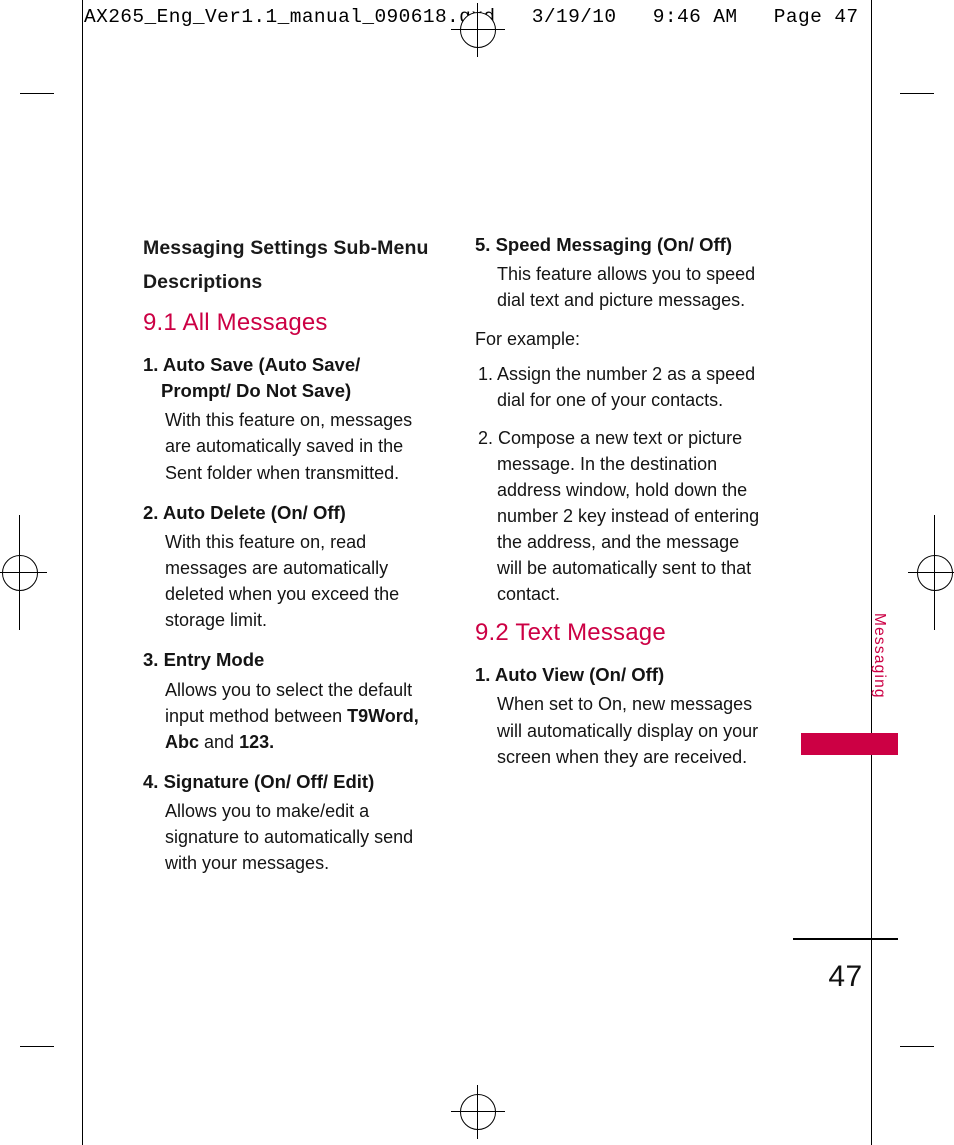  Describe the element at coordinates (570, 675) in the screenshot. I see `item-title-auto-view: 1. Auto View (On/ Off)` at that location.